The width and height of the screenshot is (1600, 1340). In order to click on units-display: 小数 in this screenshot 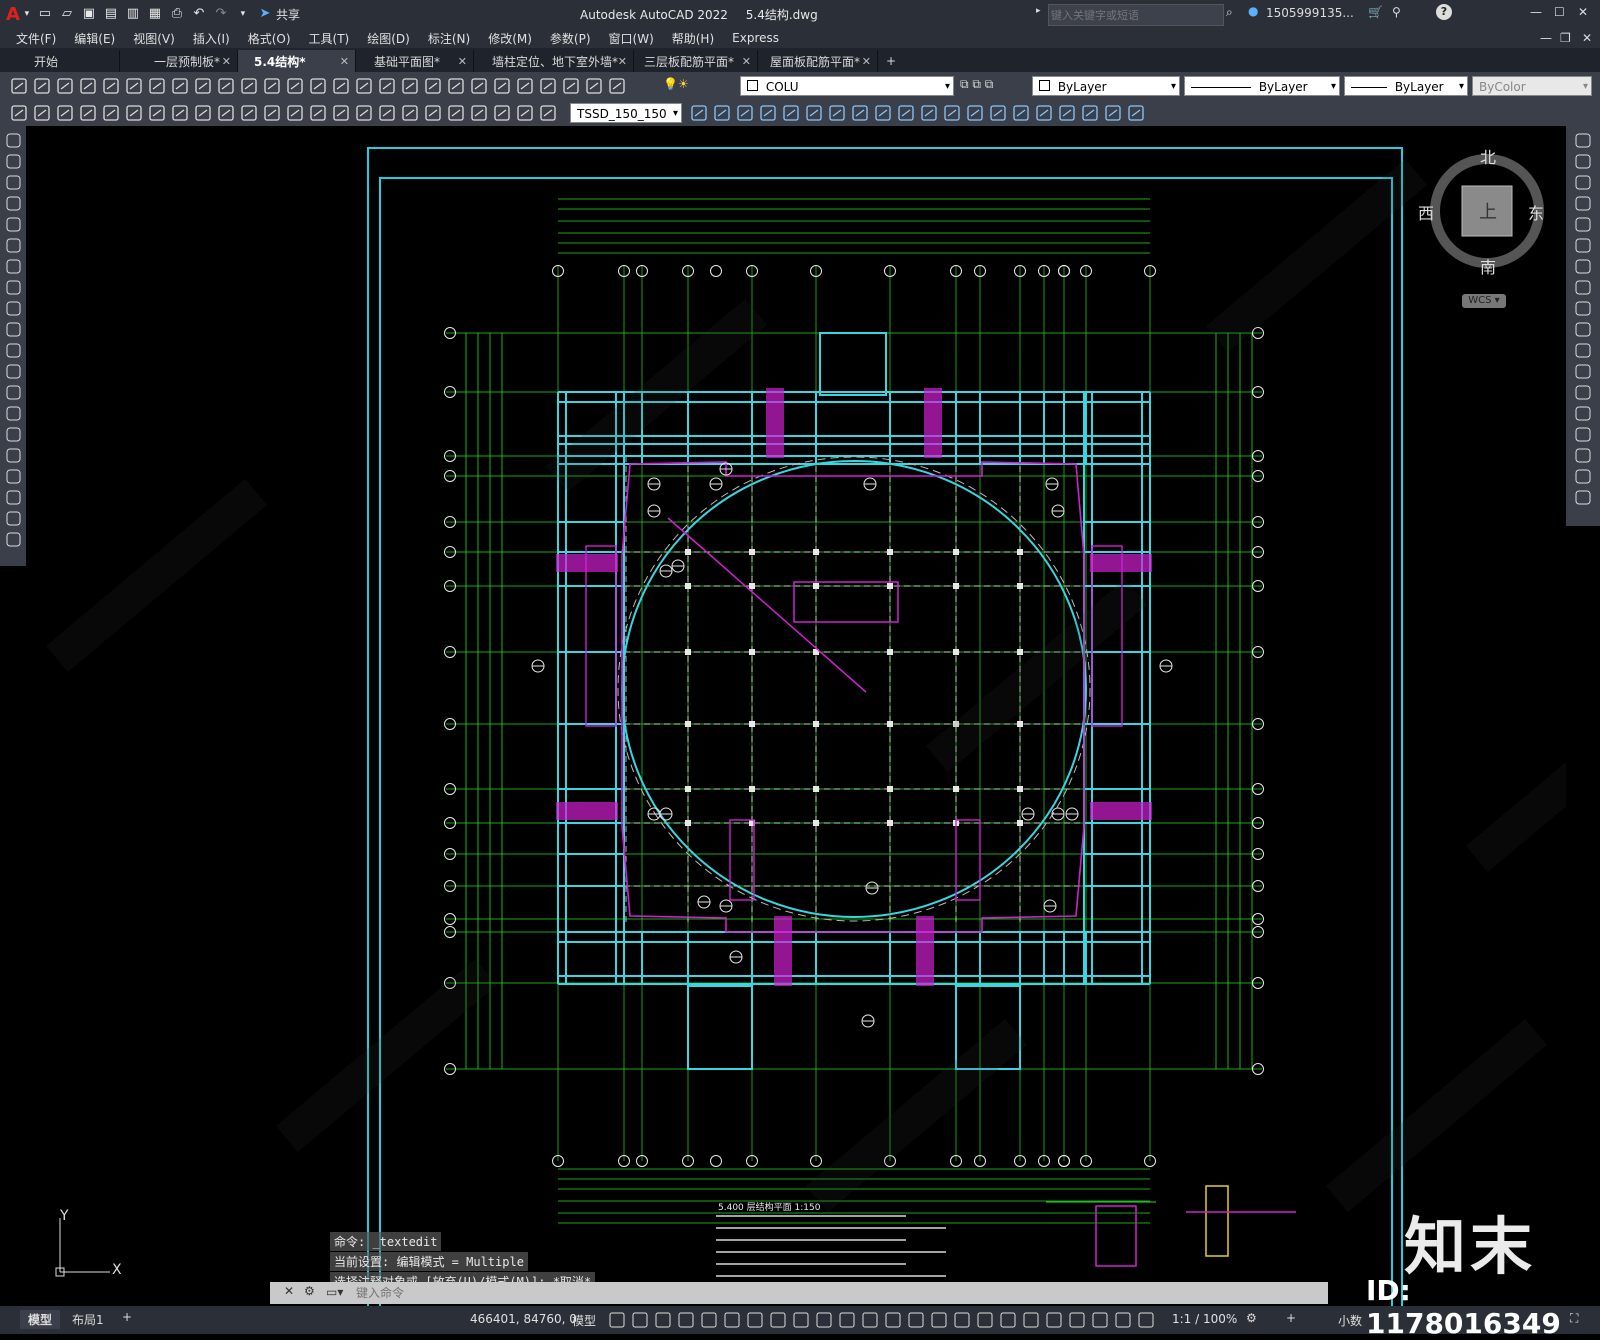, I will do `click(1350, 1320)`.